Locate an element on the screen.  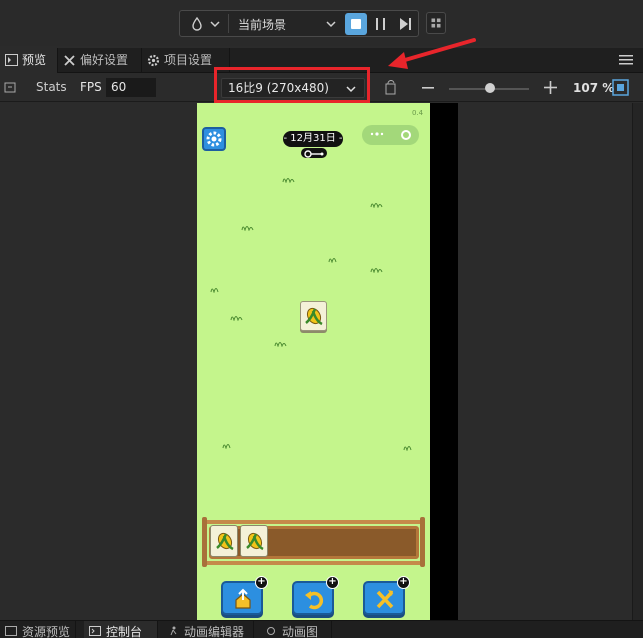
tab-label: 预览 is located at coordinates (34, 60).